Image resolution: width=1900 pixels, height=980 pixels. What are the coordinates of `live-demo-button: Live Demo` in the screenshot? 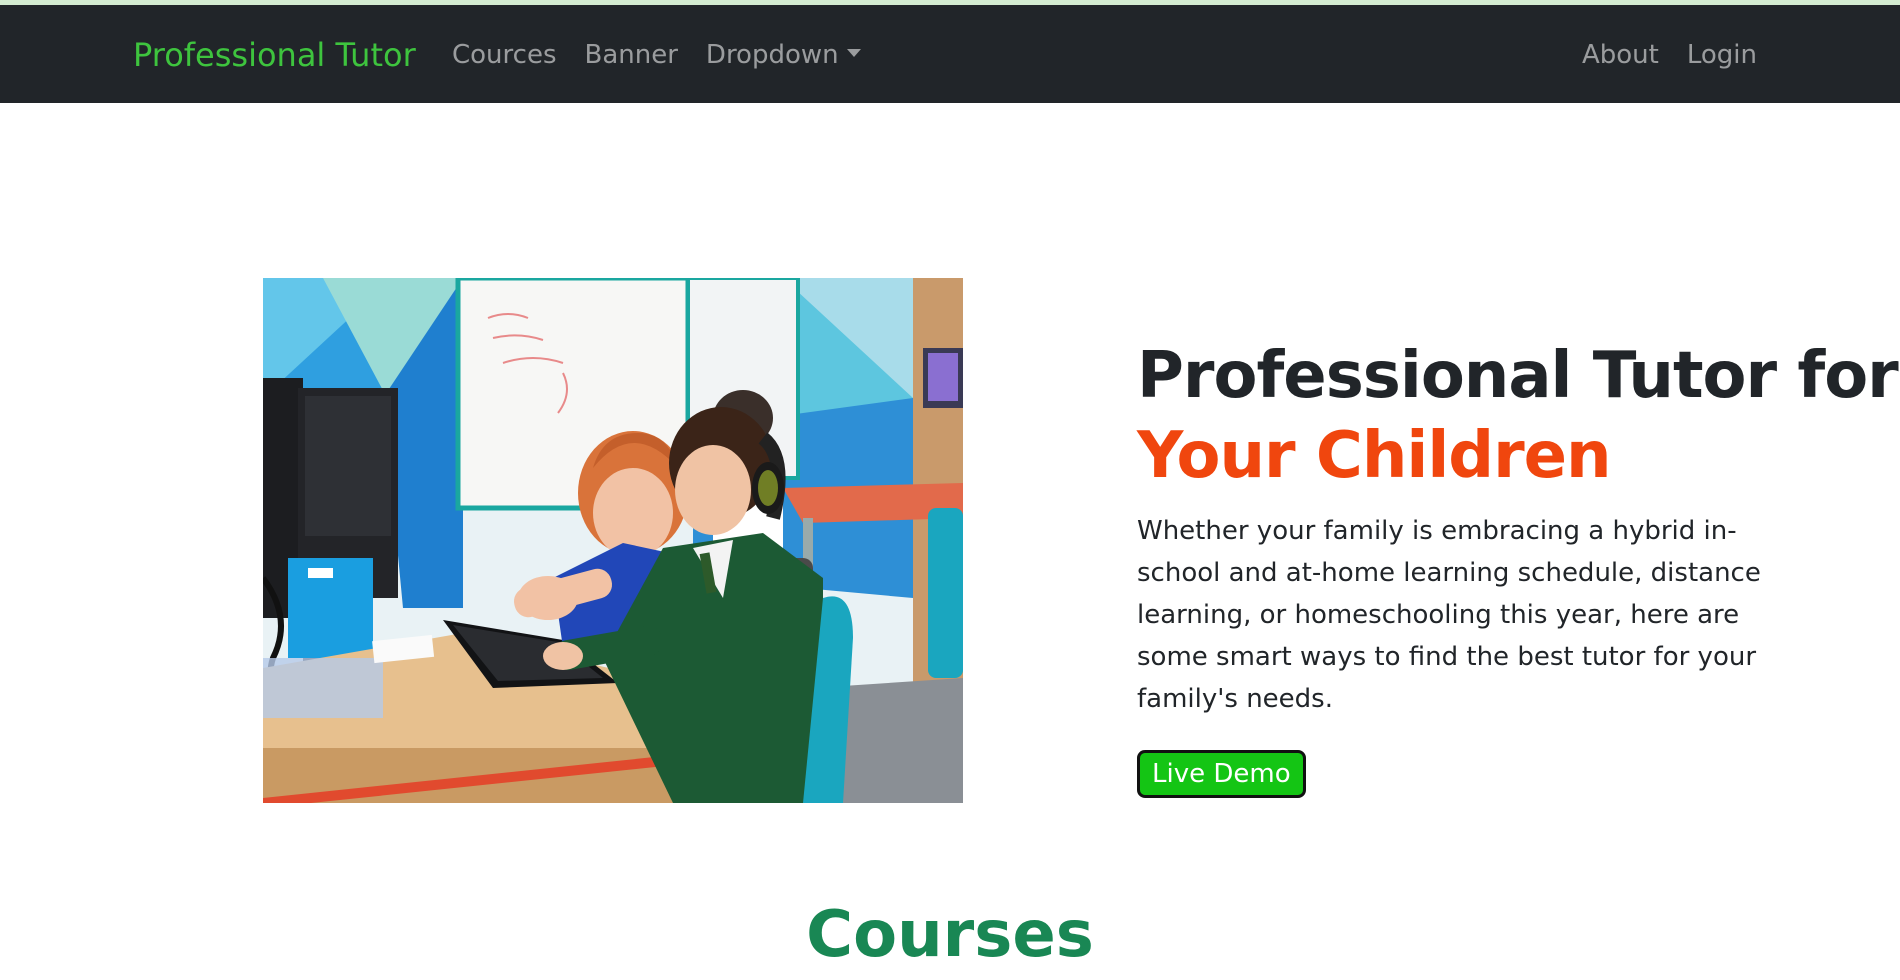 It's located at (1221, 774).